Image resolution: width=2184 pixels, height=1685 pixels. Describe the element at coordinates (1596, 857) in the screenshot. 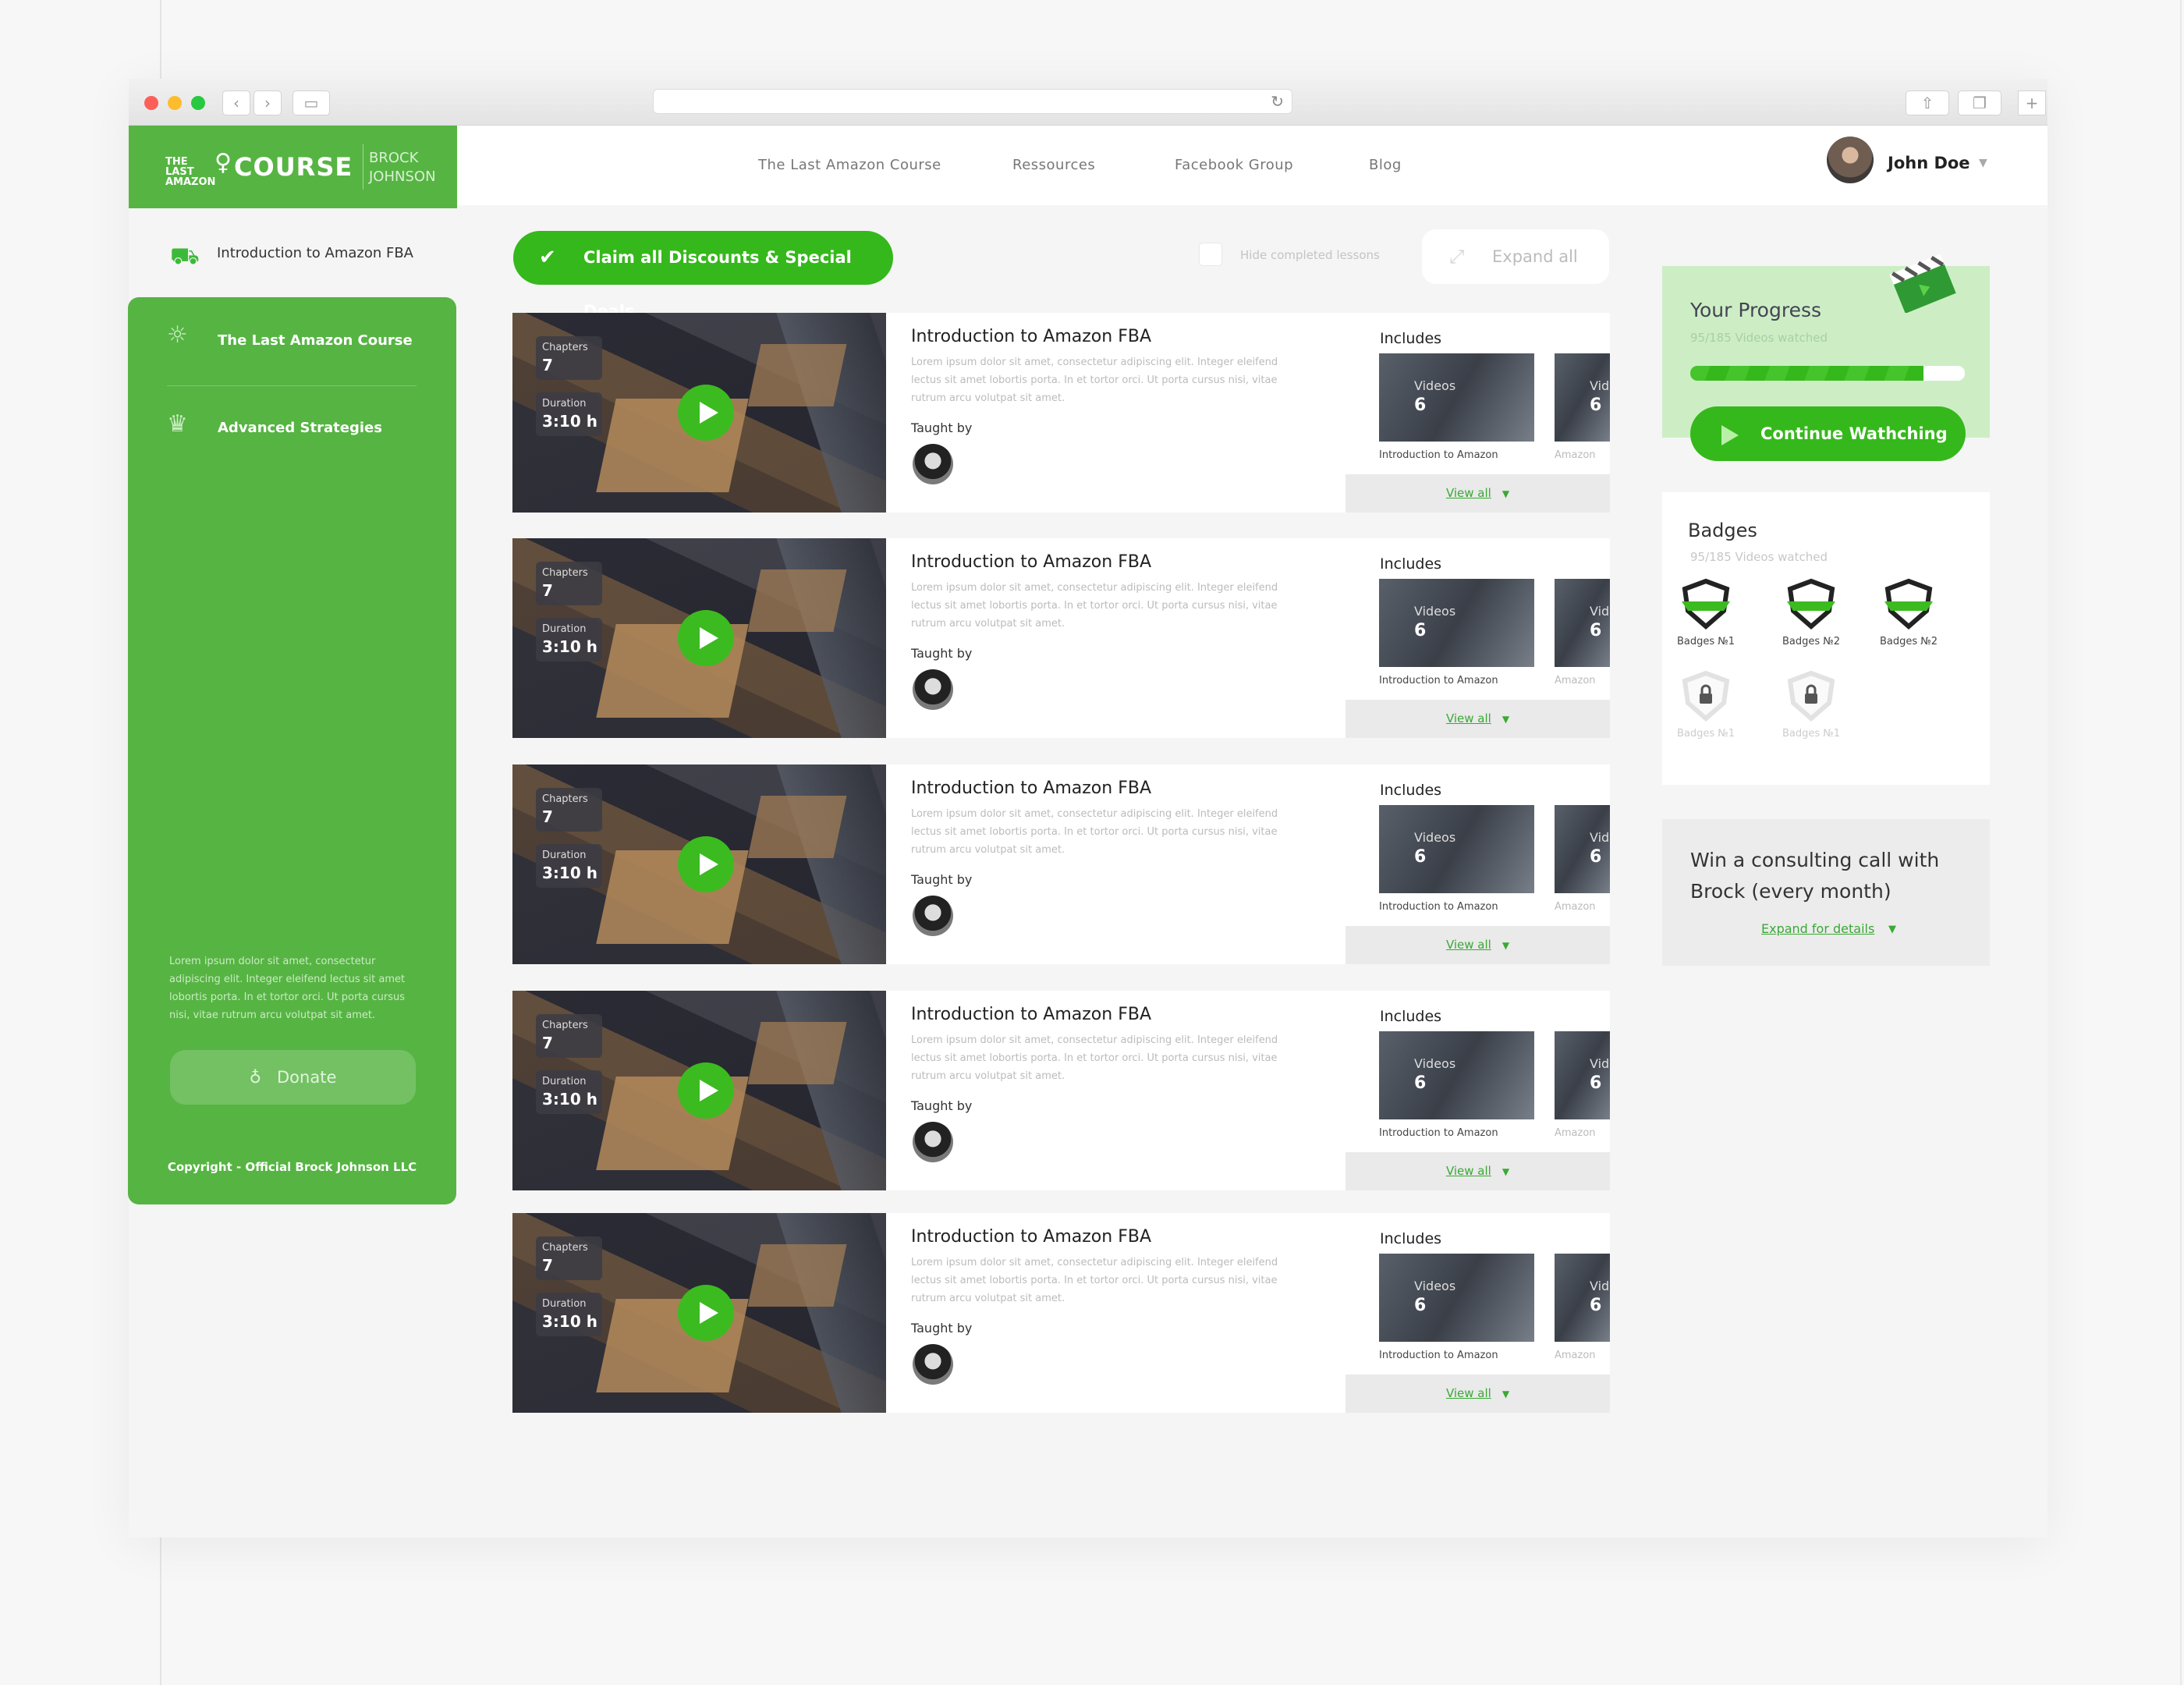

I see `videos-count: 6` at that location.